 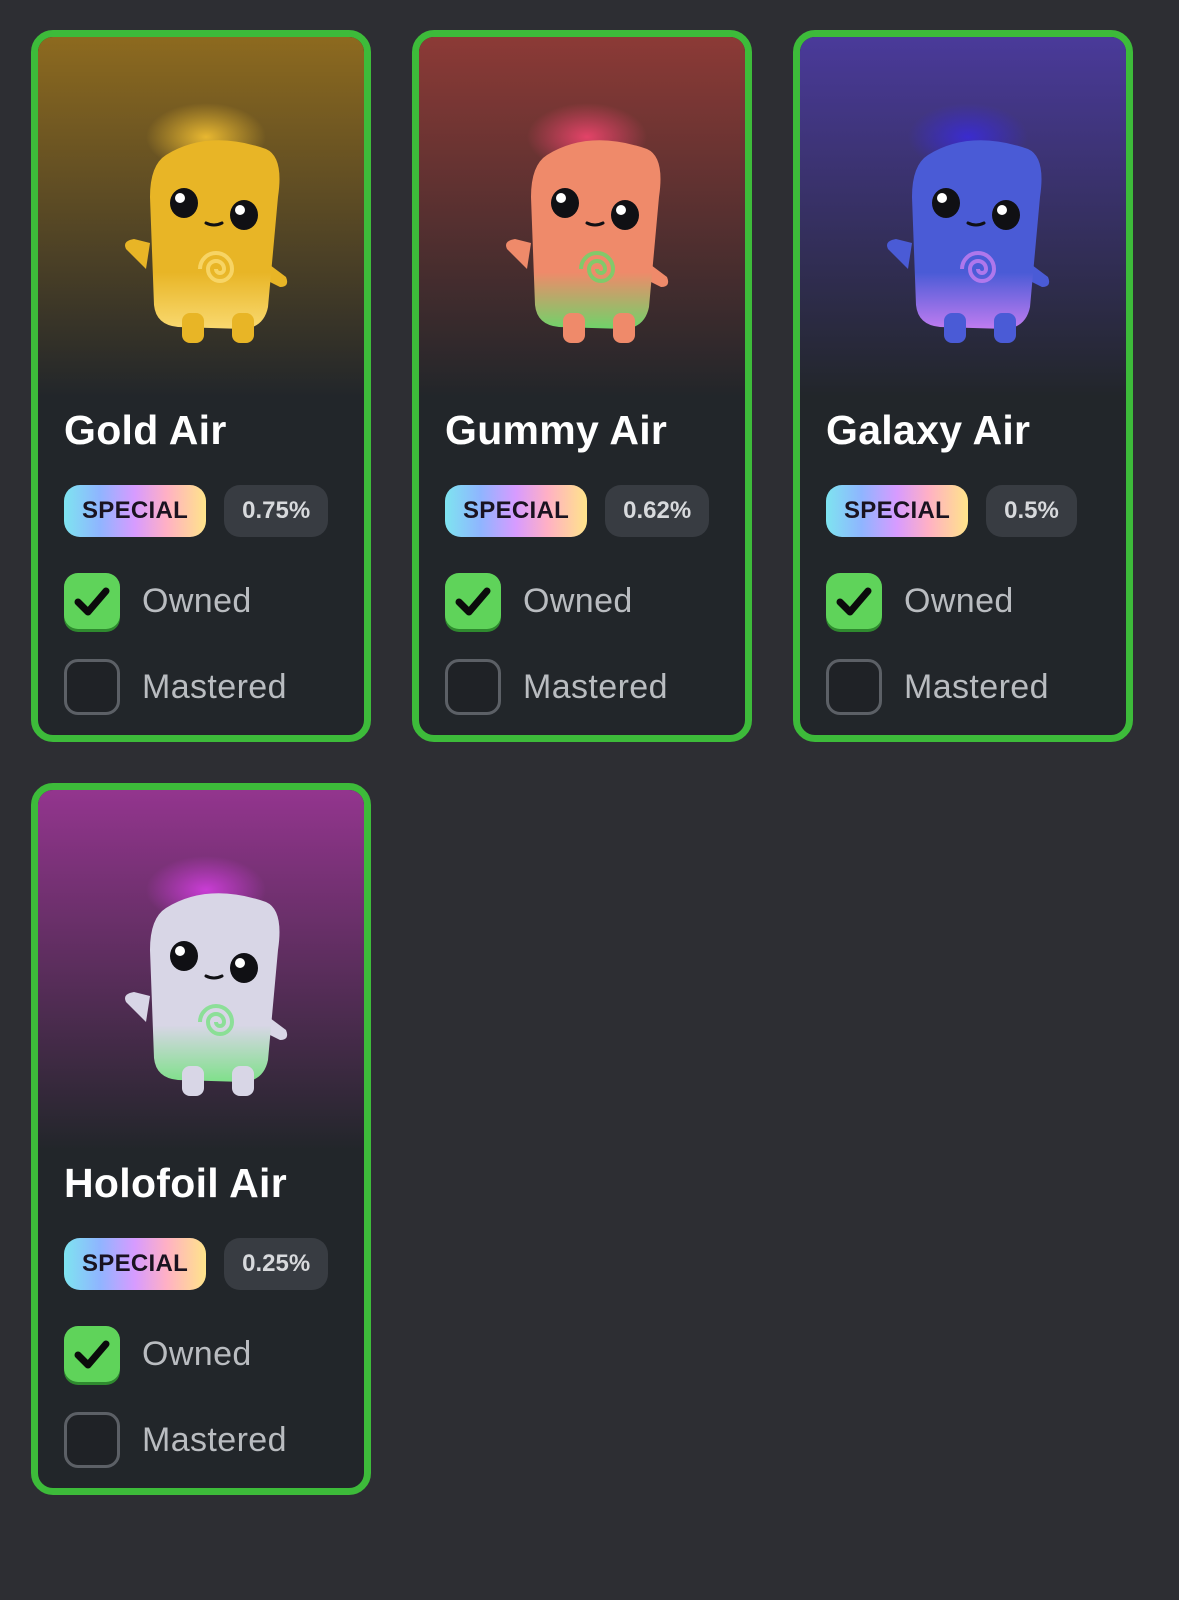 I want to click on pet-art-gold-air, so click(x=201, y=217).